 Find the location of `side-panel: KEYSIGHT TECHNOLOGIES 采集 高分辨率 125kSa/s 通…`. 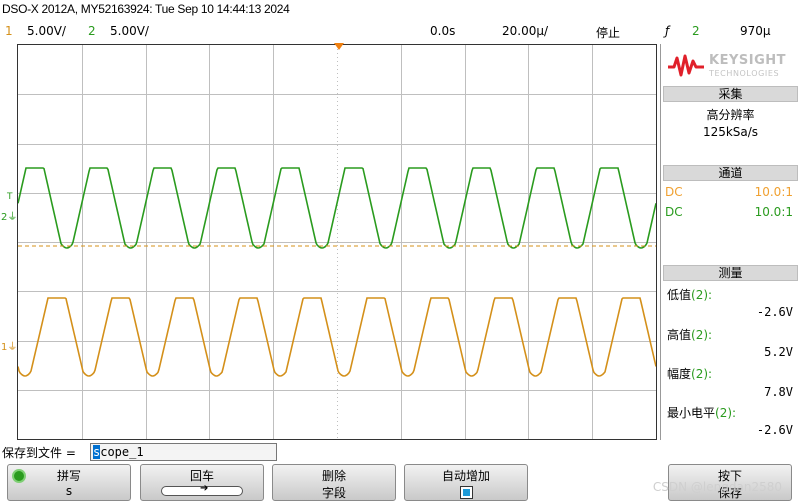

side-panel: KEYSIGHT TECHNOLOGIES 采集 高分辨率 125kSa/s 通… is located at coordinates (729, 242).